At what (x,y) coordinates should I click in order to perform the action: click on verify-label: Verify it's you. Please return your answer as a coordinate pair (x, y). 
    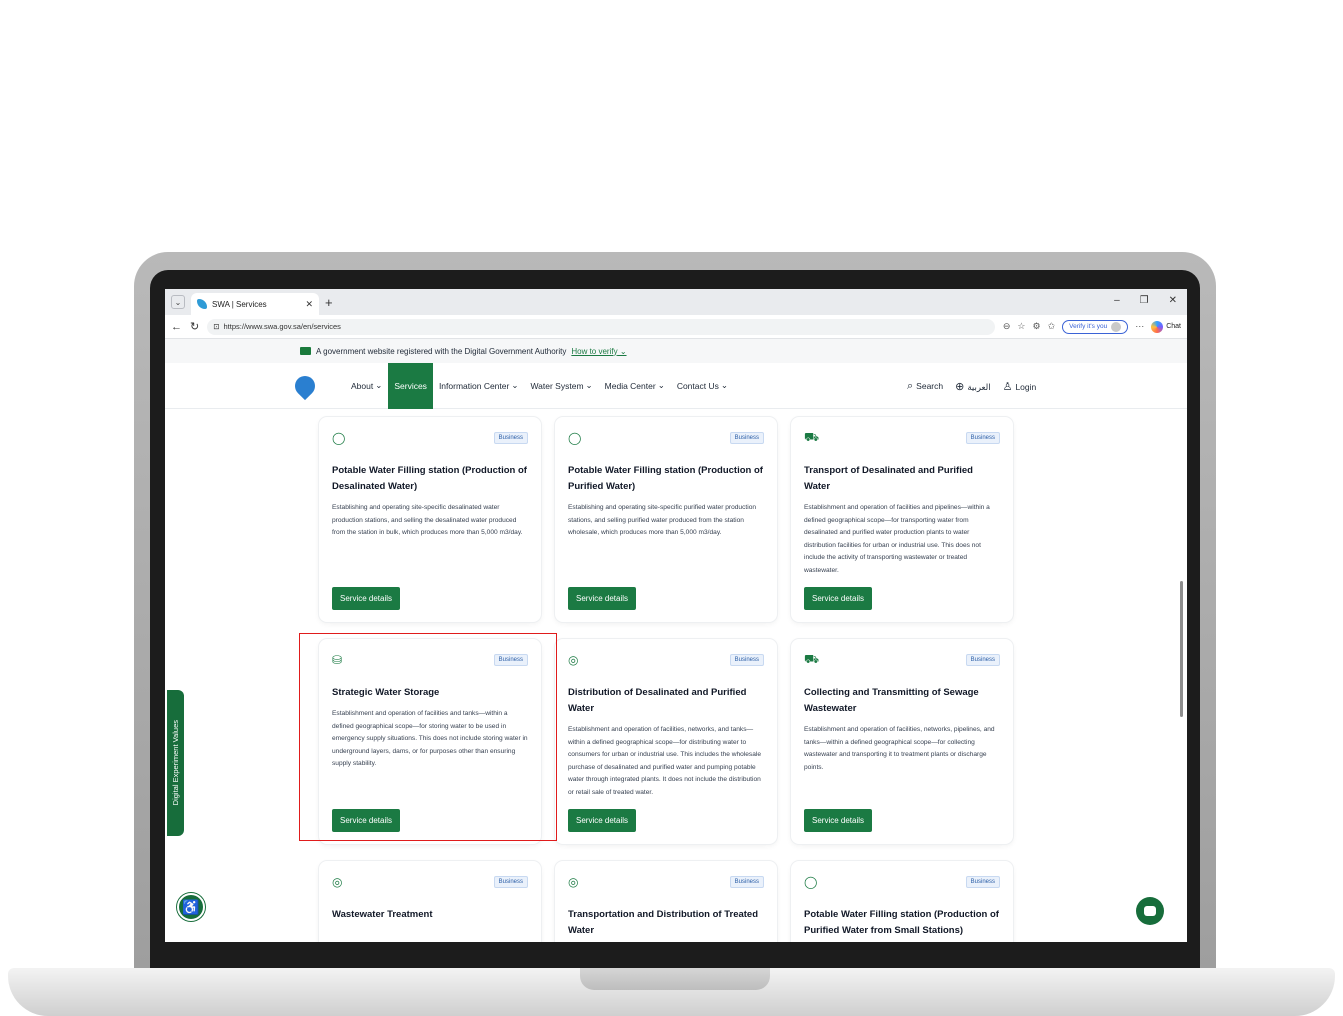
    Looking at the image, I should click on (1088, 326).